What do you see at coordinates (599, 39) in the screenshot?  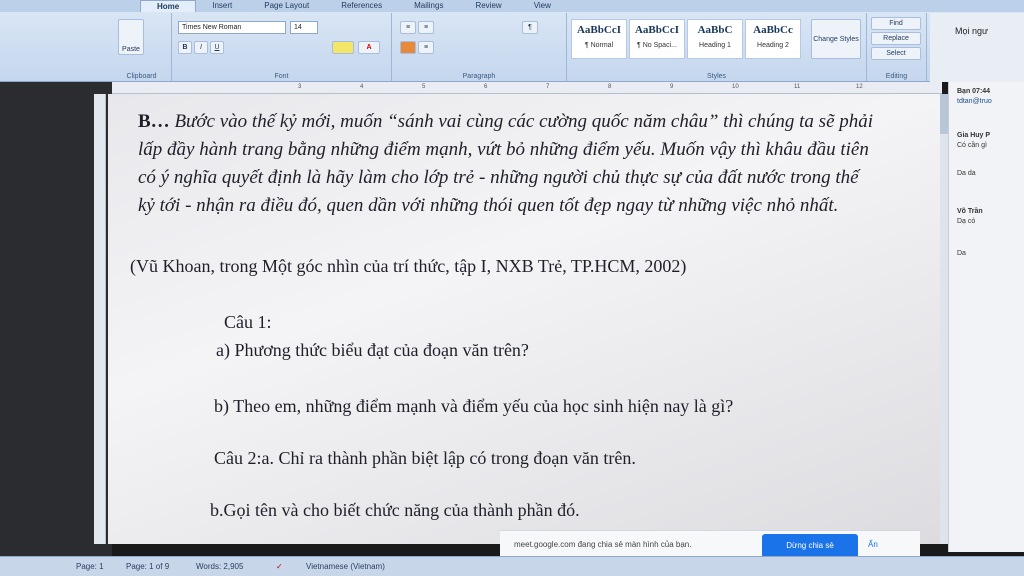 I see `style-normal: AaBbCcI ¶ Normal` at bounding box center [599, 39].